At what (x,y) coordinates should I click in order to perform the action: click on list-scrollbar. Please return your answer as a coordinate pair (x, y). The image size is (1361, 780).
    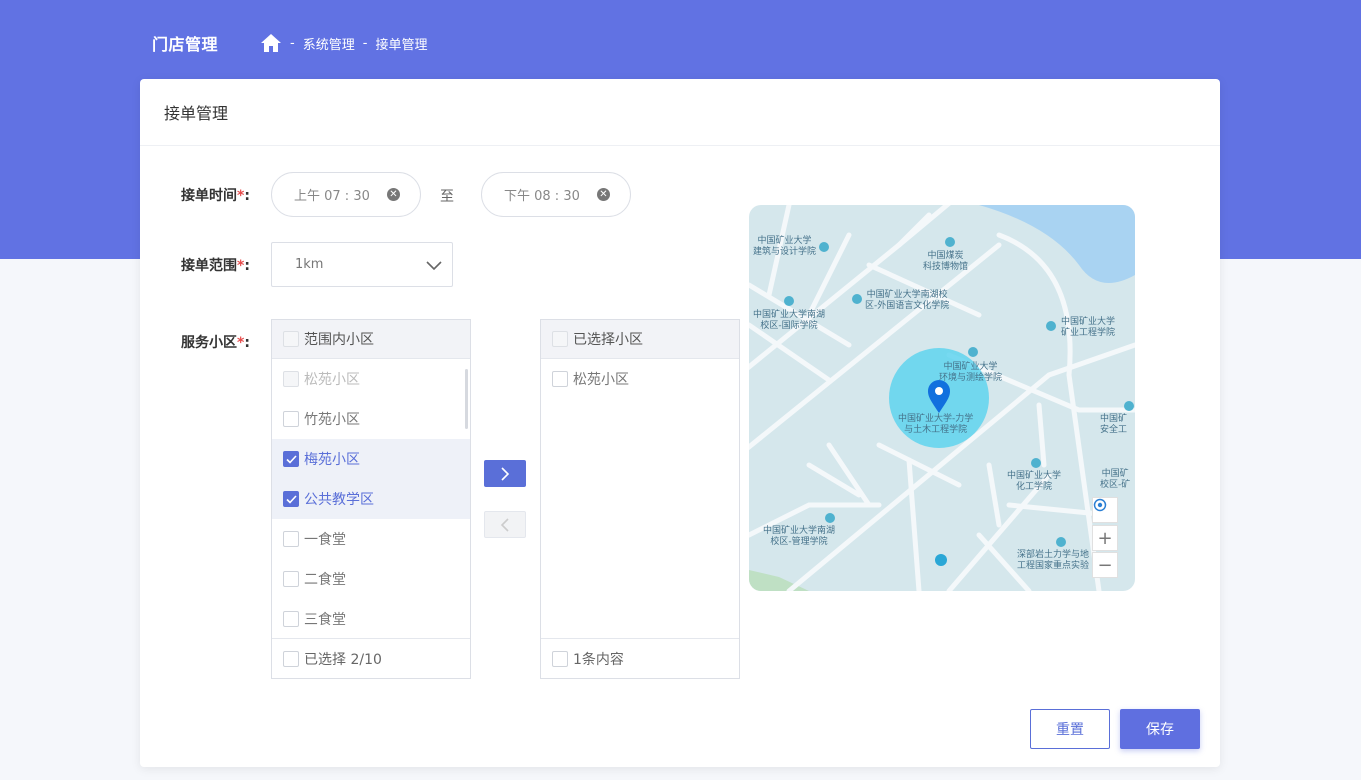
    Looking at the image, I should click on (466, 399).